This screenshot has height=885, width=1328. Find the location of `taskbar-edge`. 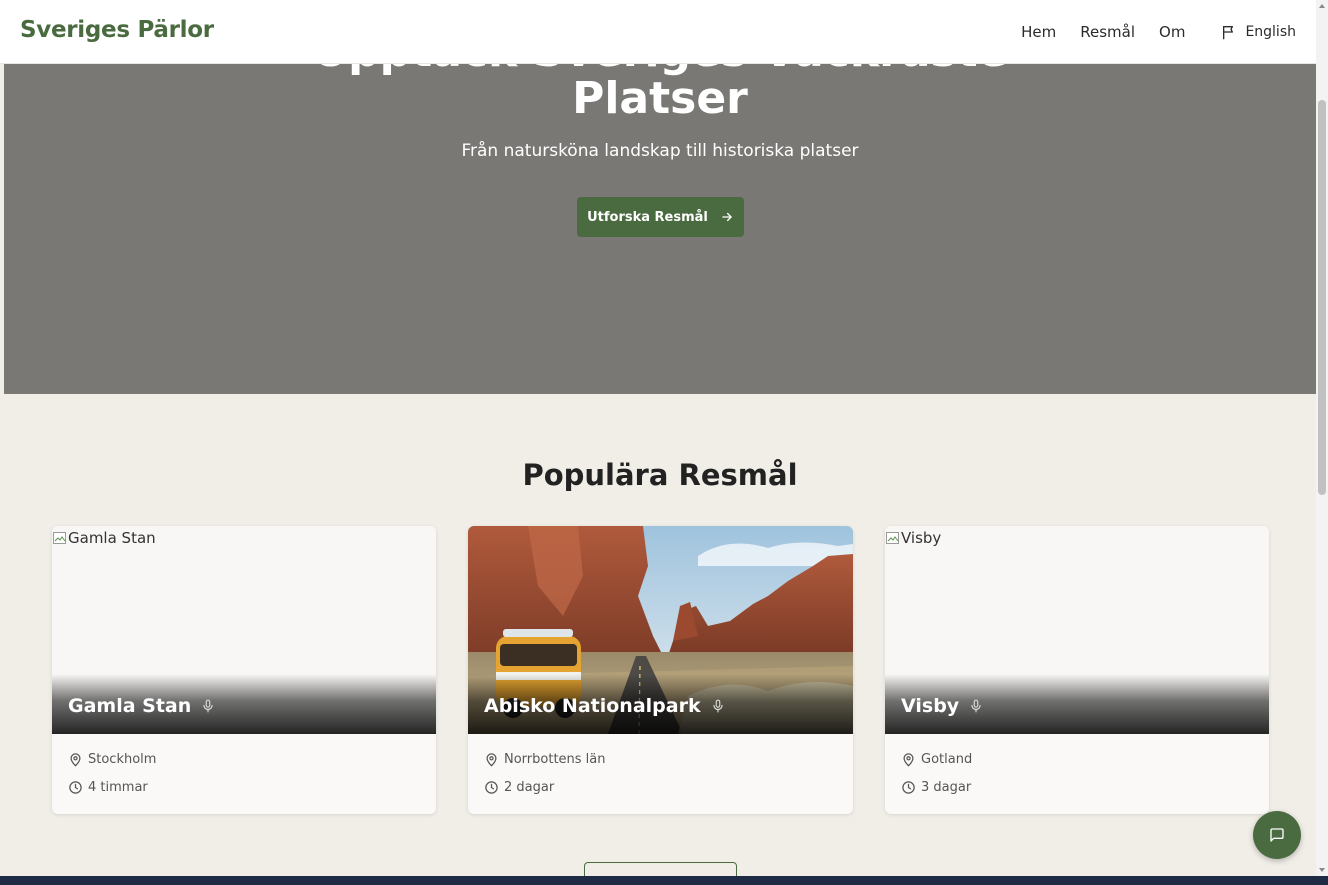

taskbar-edge is located at coordinates (664, 880).